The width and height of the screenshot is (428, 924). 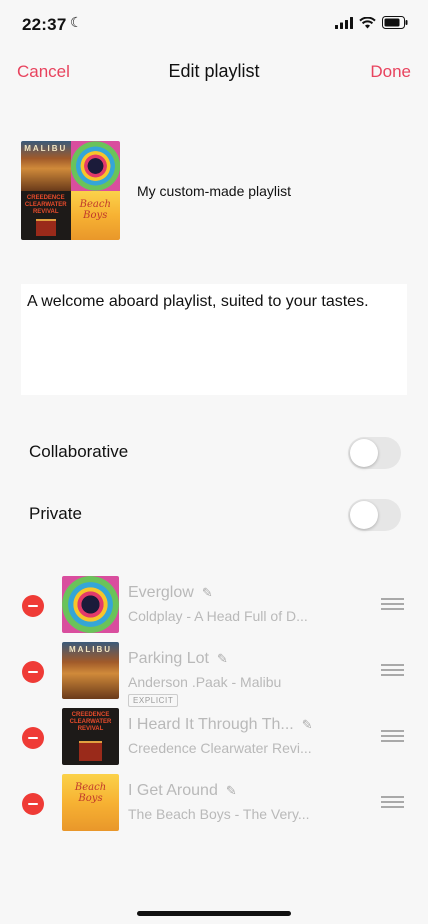 I want to click on track-artwork: Beach Boys, so click(x=90, y=802).